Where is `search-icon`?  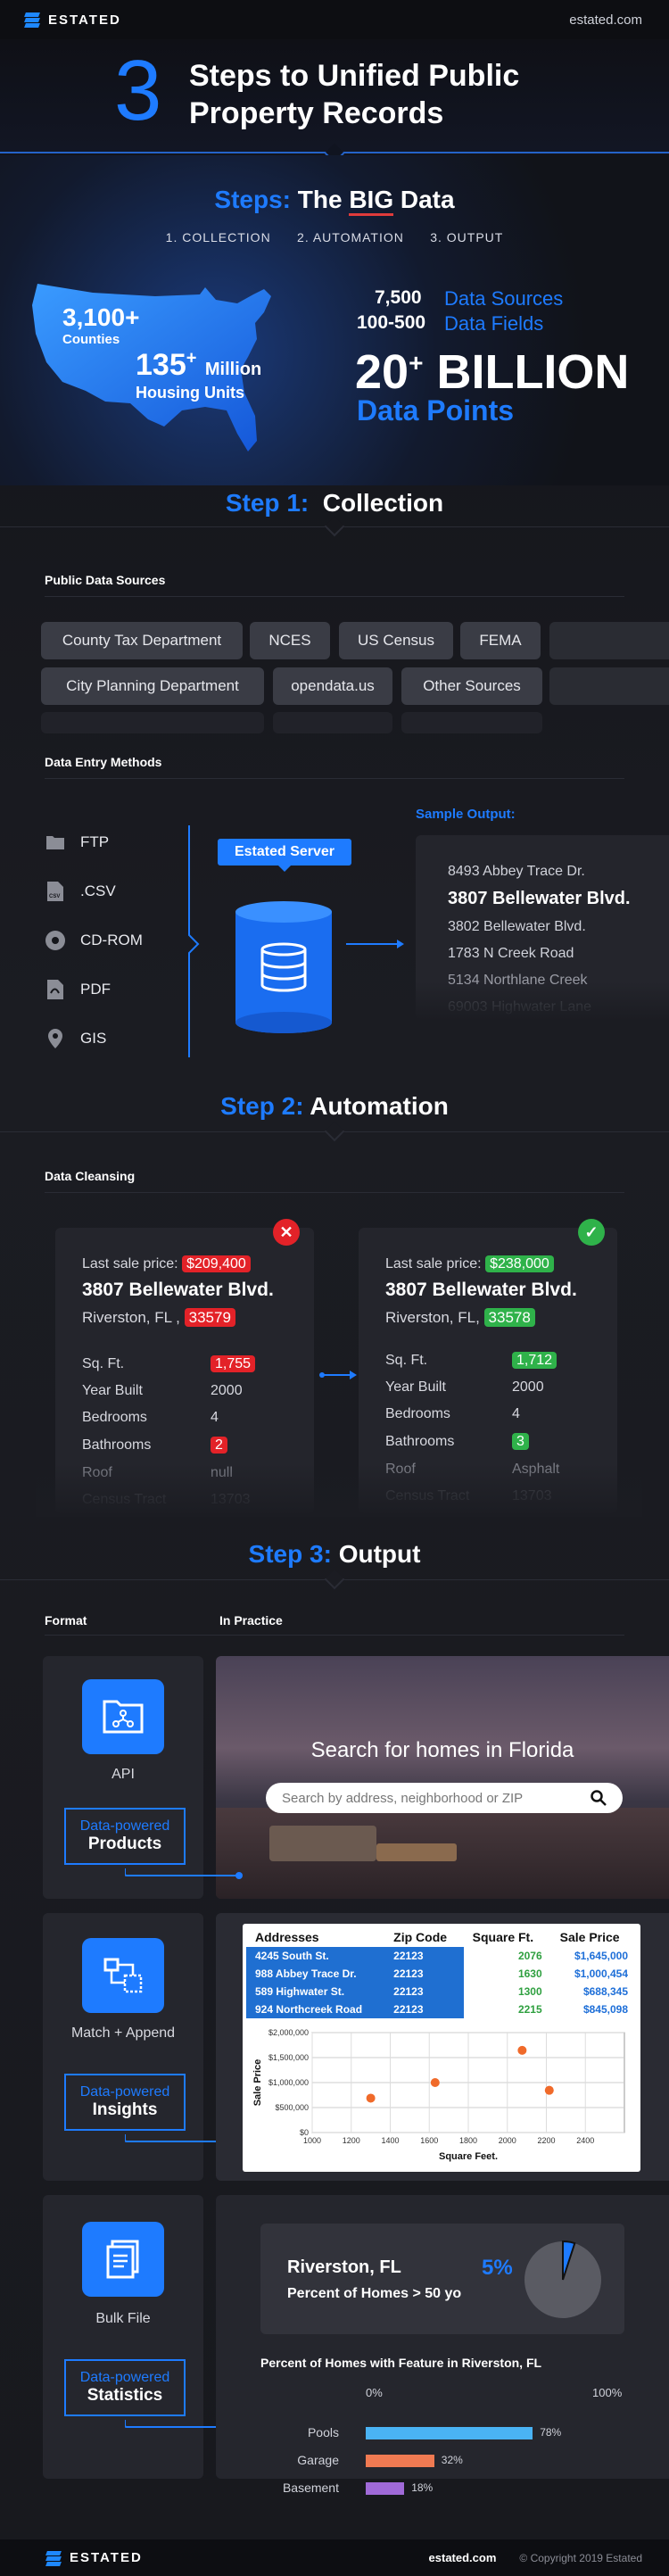 search-icon is located at coordinates (599, 1798).